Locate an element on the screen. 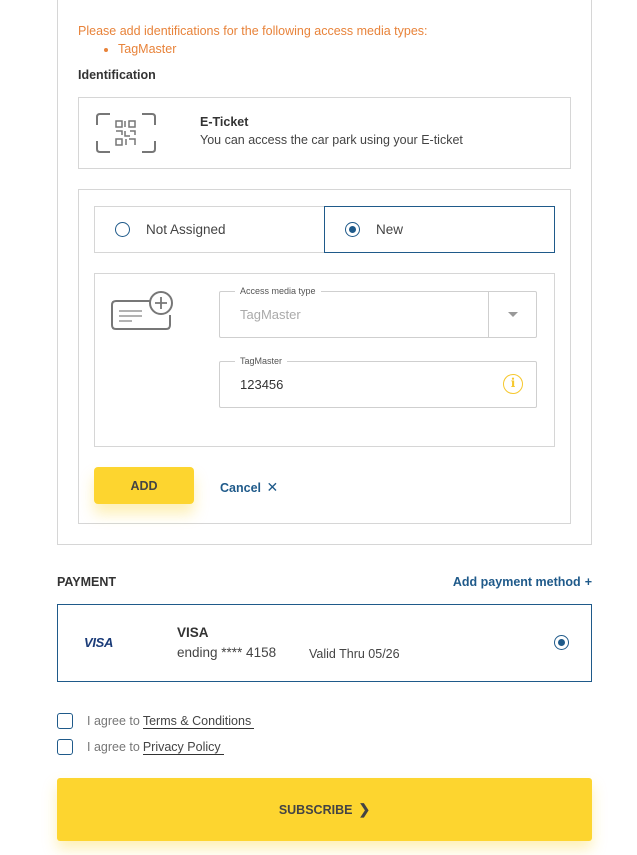 This screenshot has width=637, height=855. payment-radio is located at coordinates (561, 642).